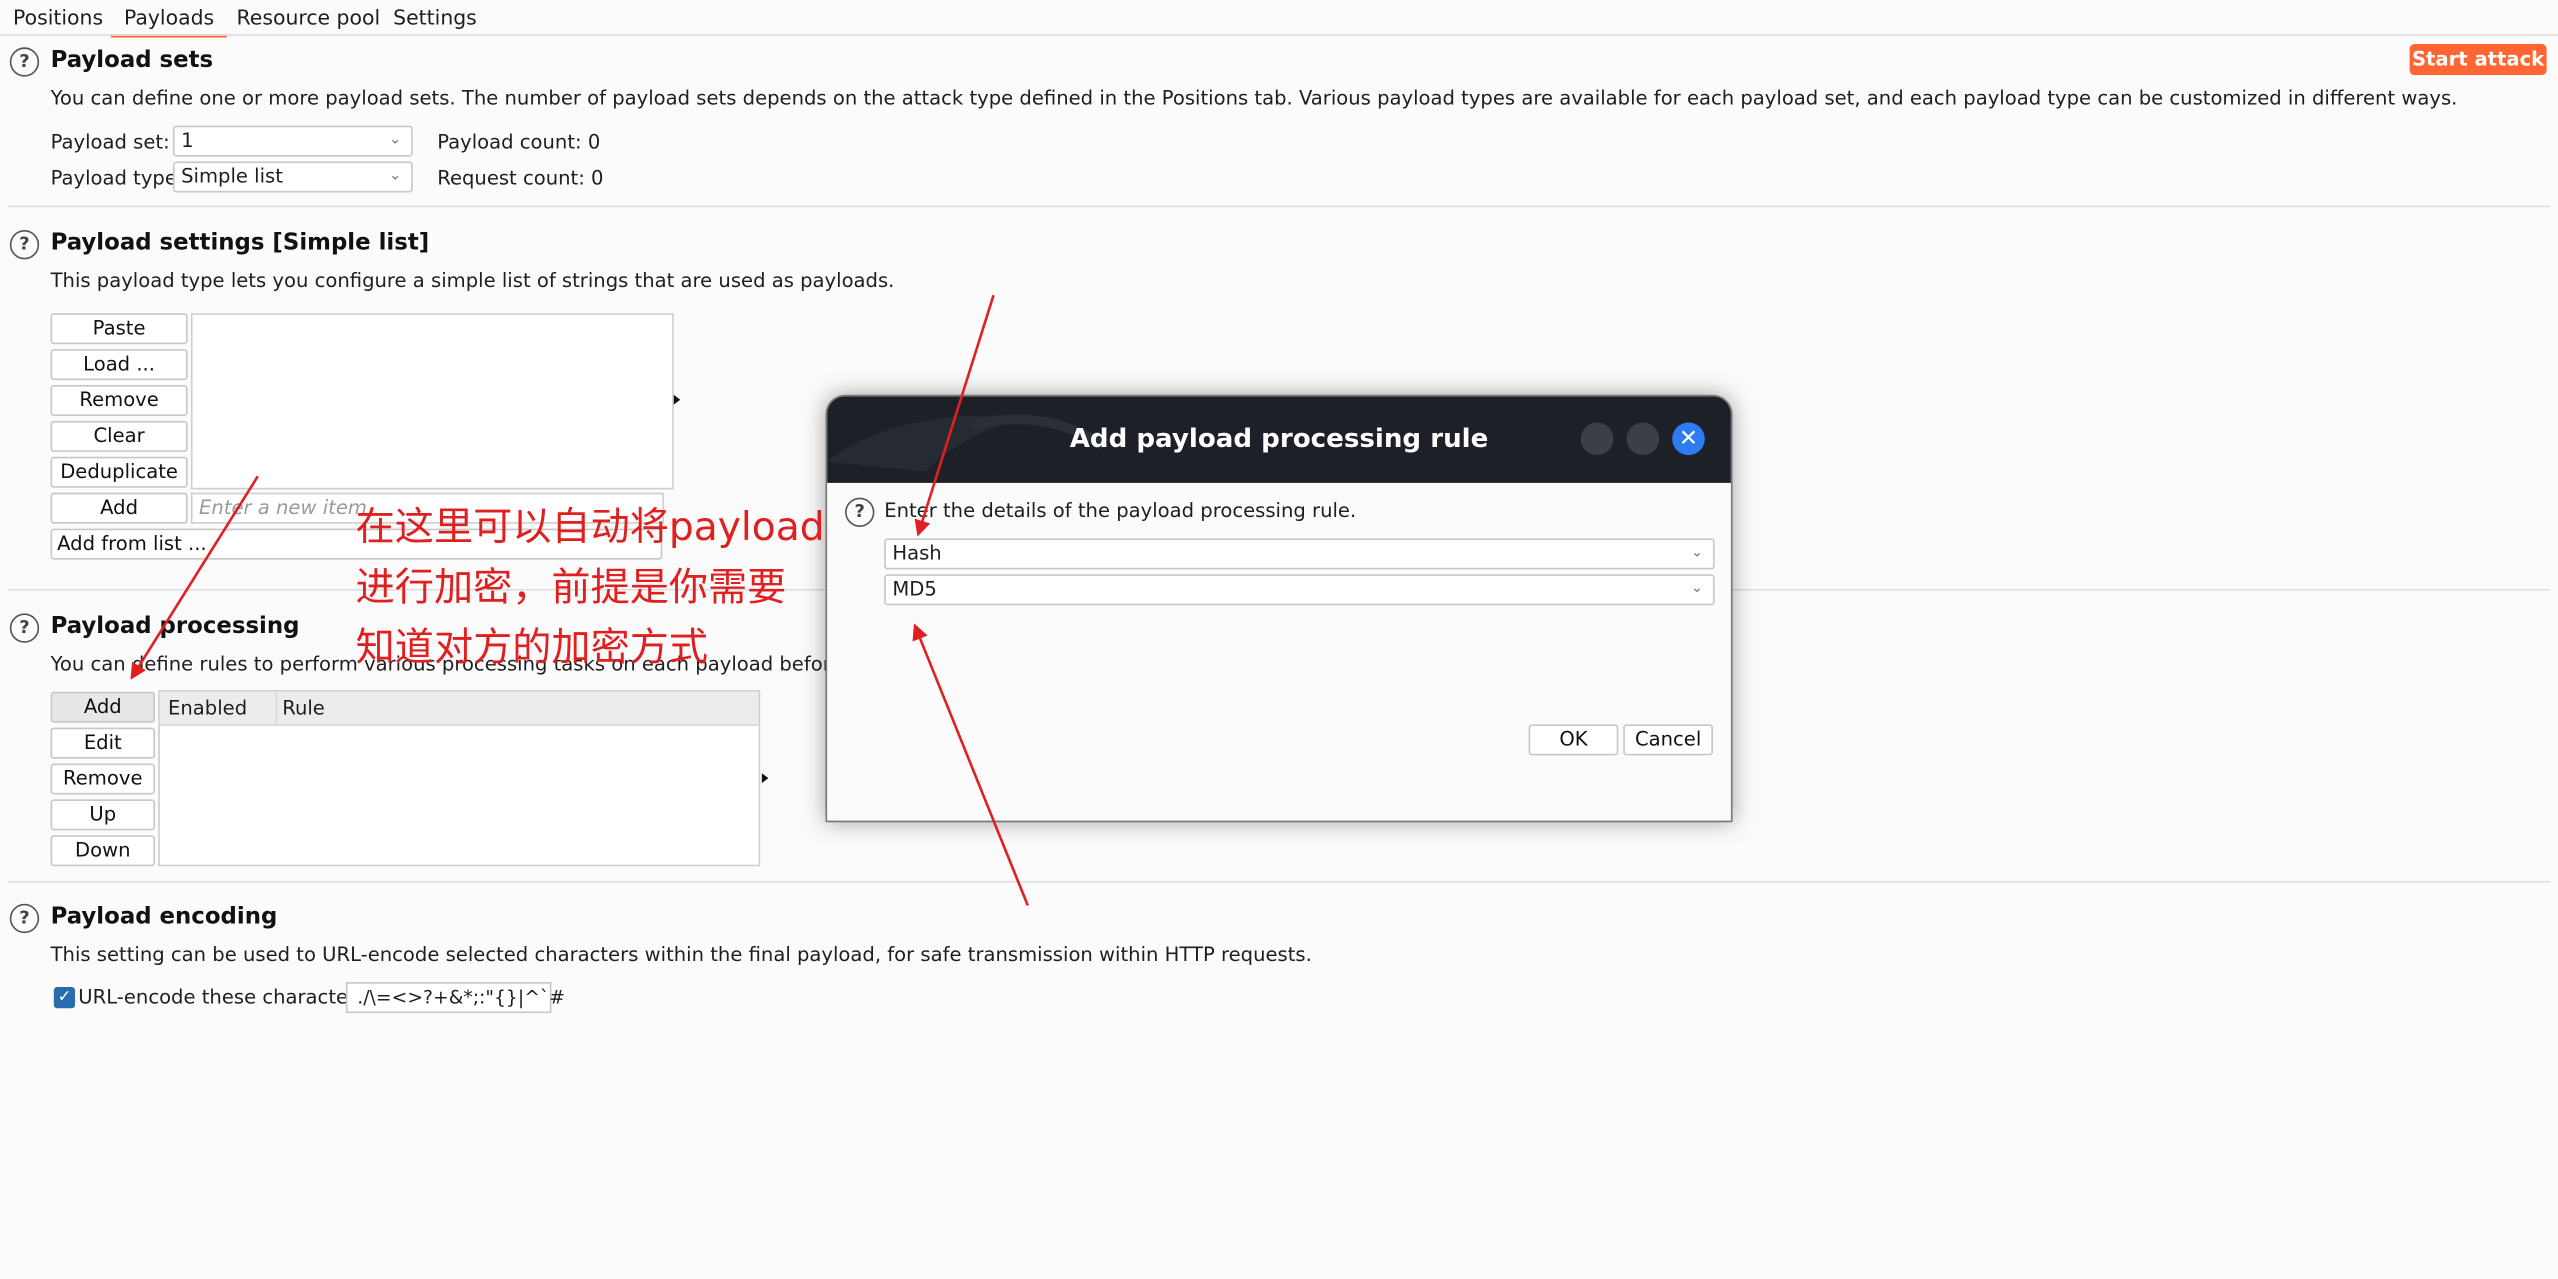  Describe the element at coordinates (970, 764) in the screenshot. I see `arrow-to-md5-select` at that location.